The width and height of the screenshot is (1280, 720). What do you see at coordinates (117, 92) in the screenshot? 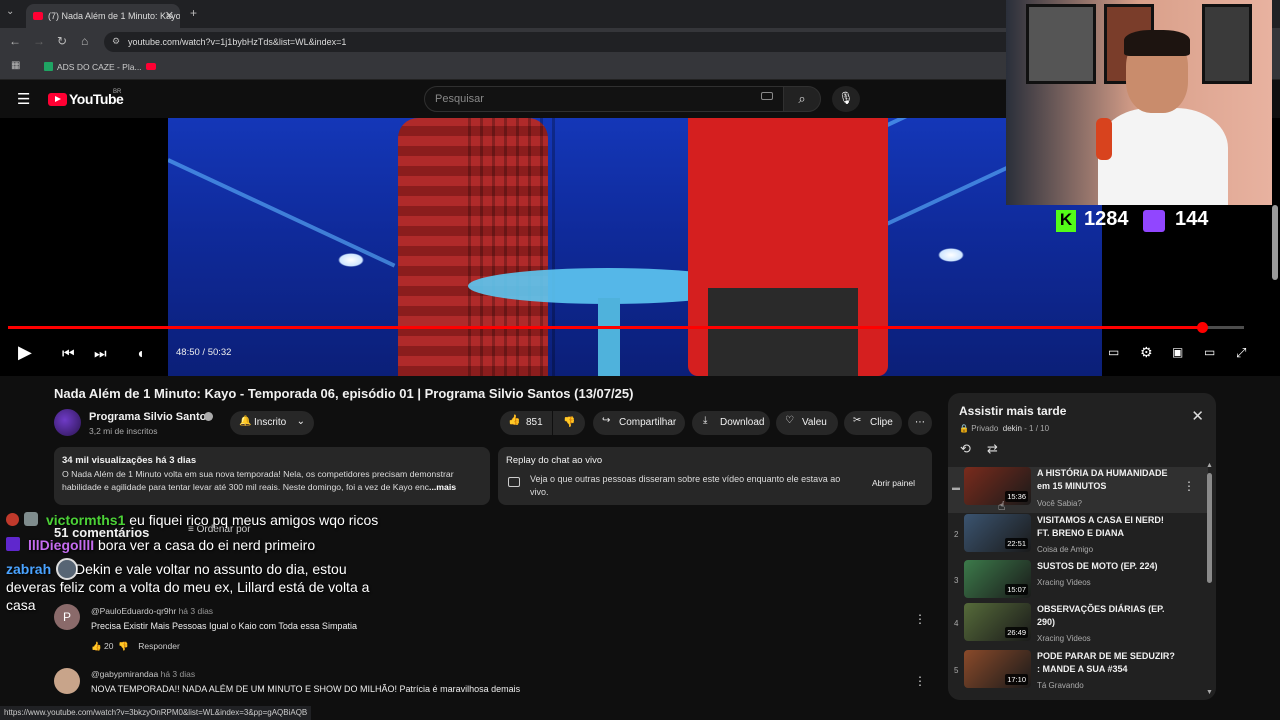
I see `region-code: BR` at bounding box center [117, 92].